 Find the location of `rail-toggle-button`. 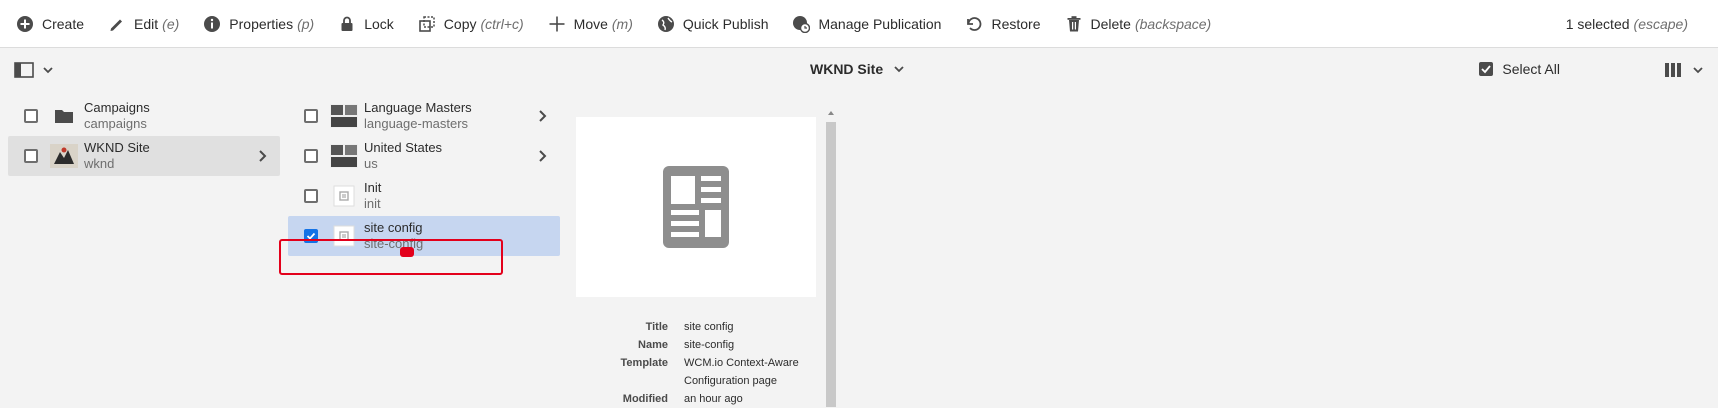

rail-toggle-button is located at coordinates (34, 70).